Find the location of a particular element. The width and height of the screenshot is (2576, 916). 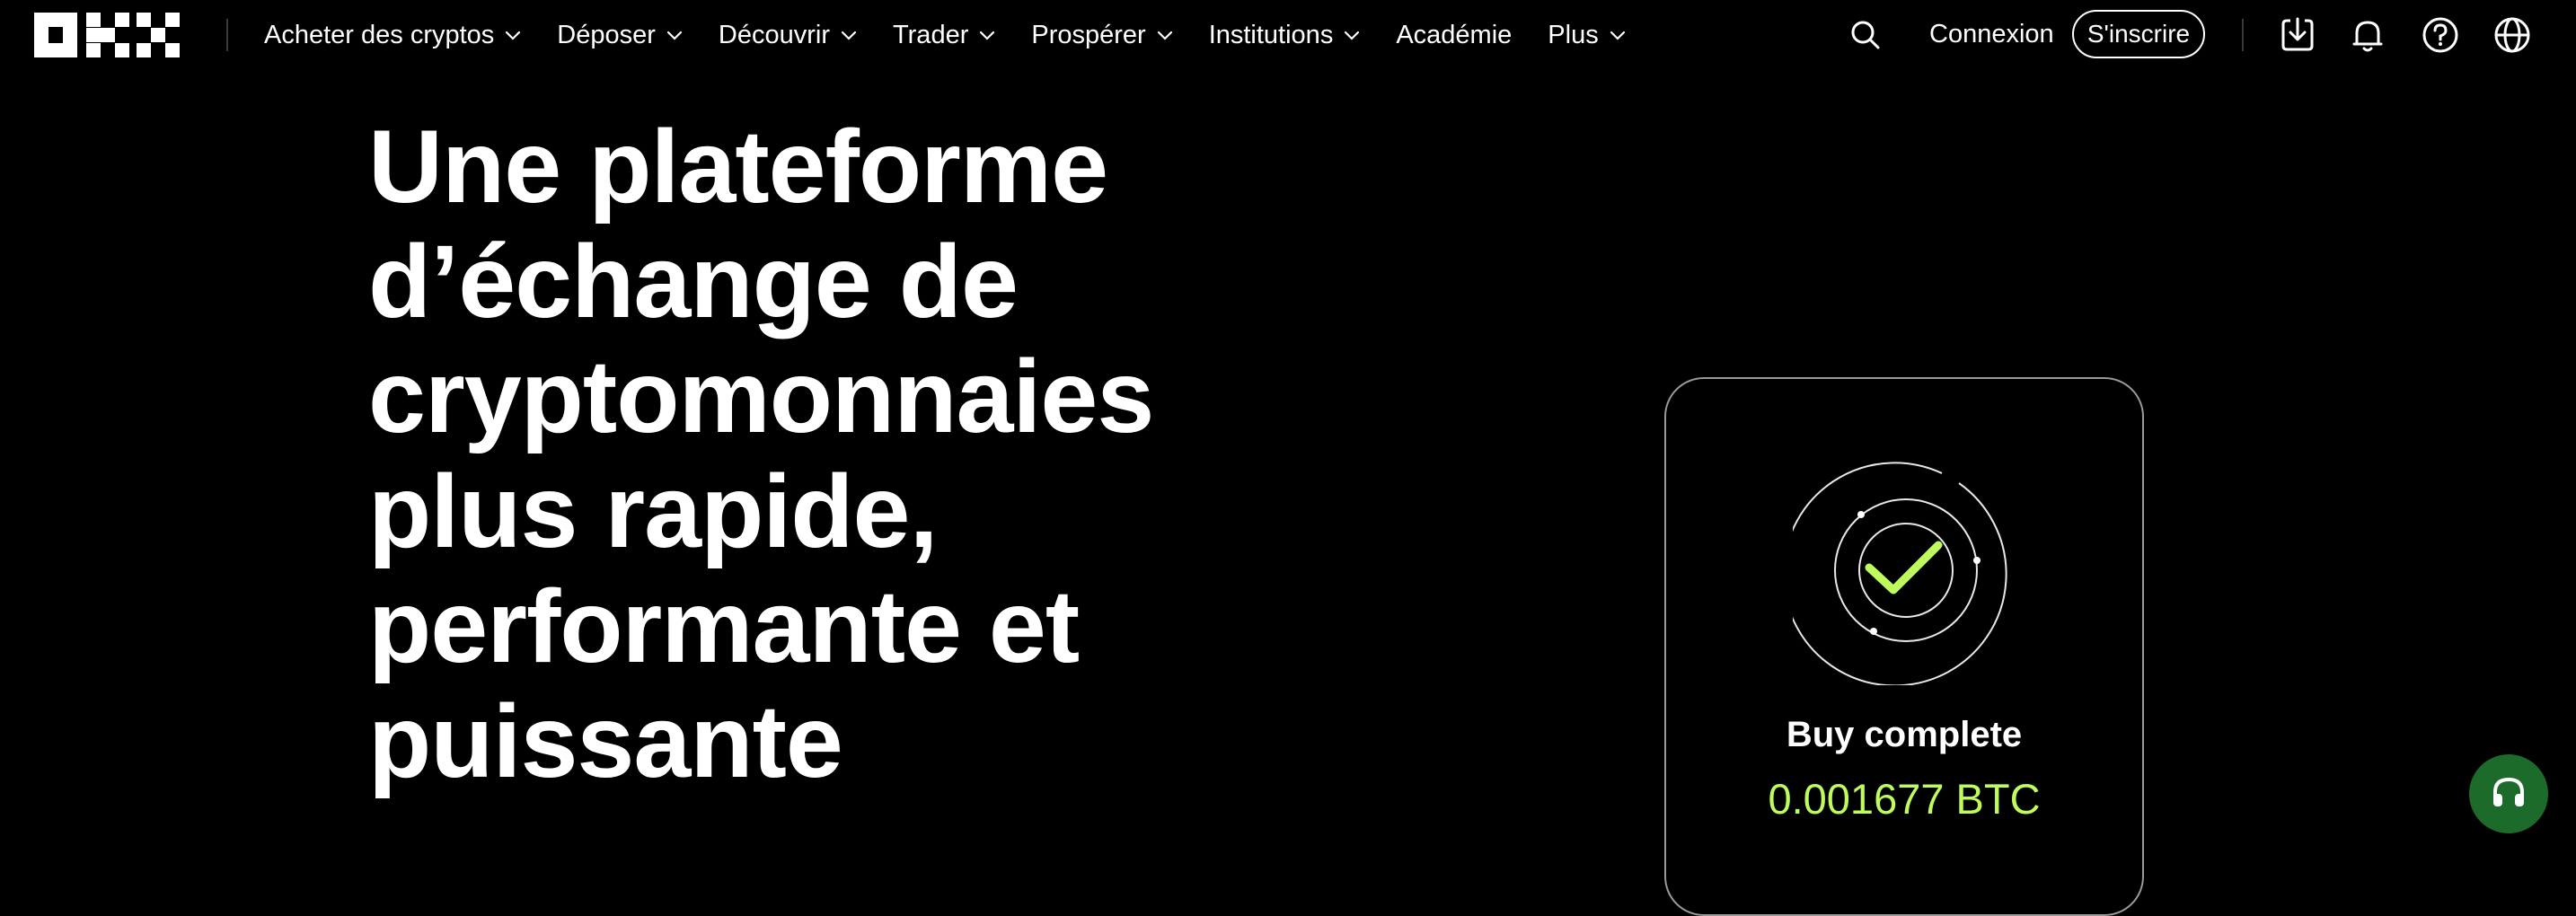

menu-label: Trader is located at coordinates (931, 35).